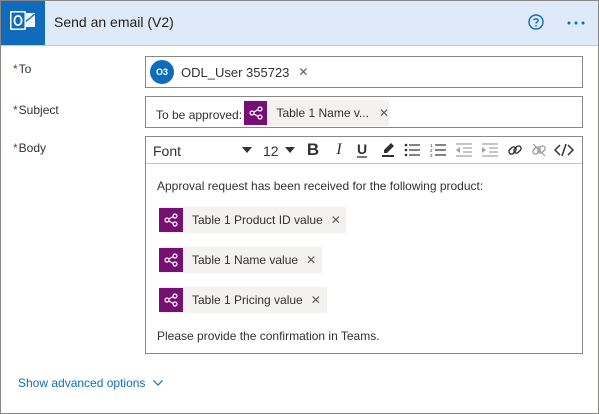 This screenshot has height=414, width=599. Describe the element at coordinates (299, 23) in the screenshot. I see `card-header: Send an email (V2)` at that location.